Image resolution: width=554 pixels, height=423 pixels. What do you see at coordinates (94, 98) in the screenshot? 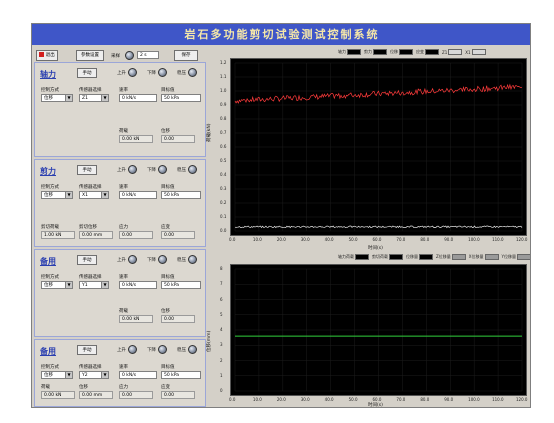
I see `sensor-select: Z1 ▼` at bounding box center [94, 98].